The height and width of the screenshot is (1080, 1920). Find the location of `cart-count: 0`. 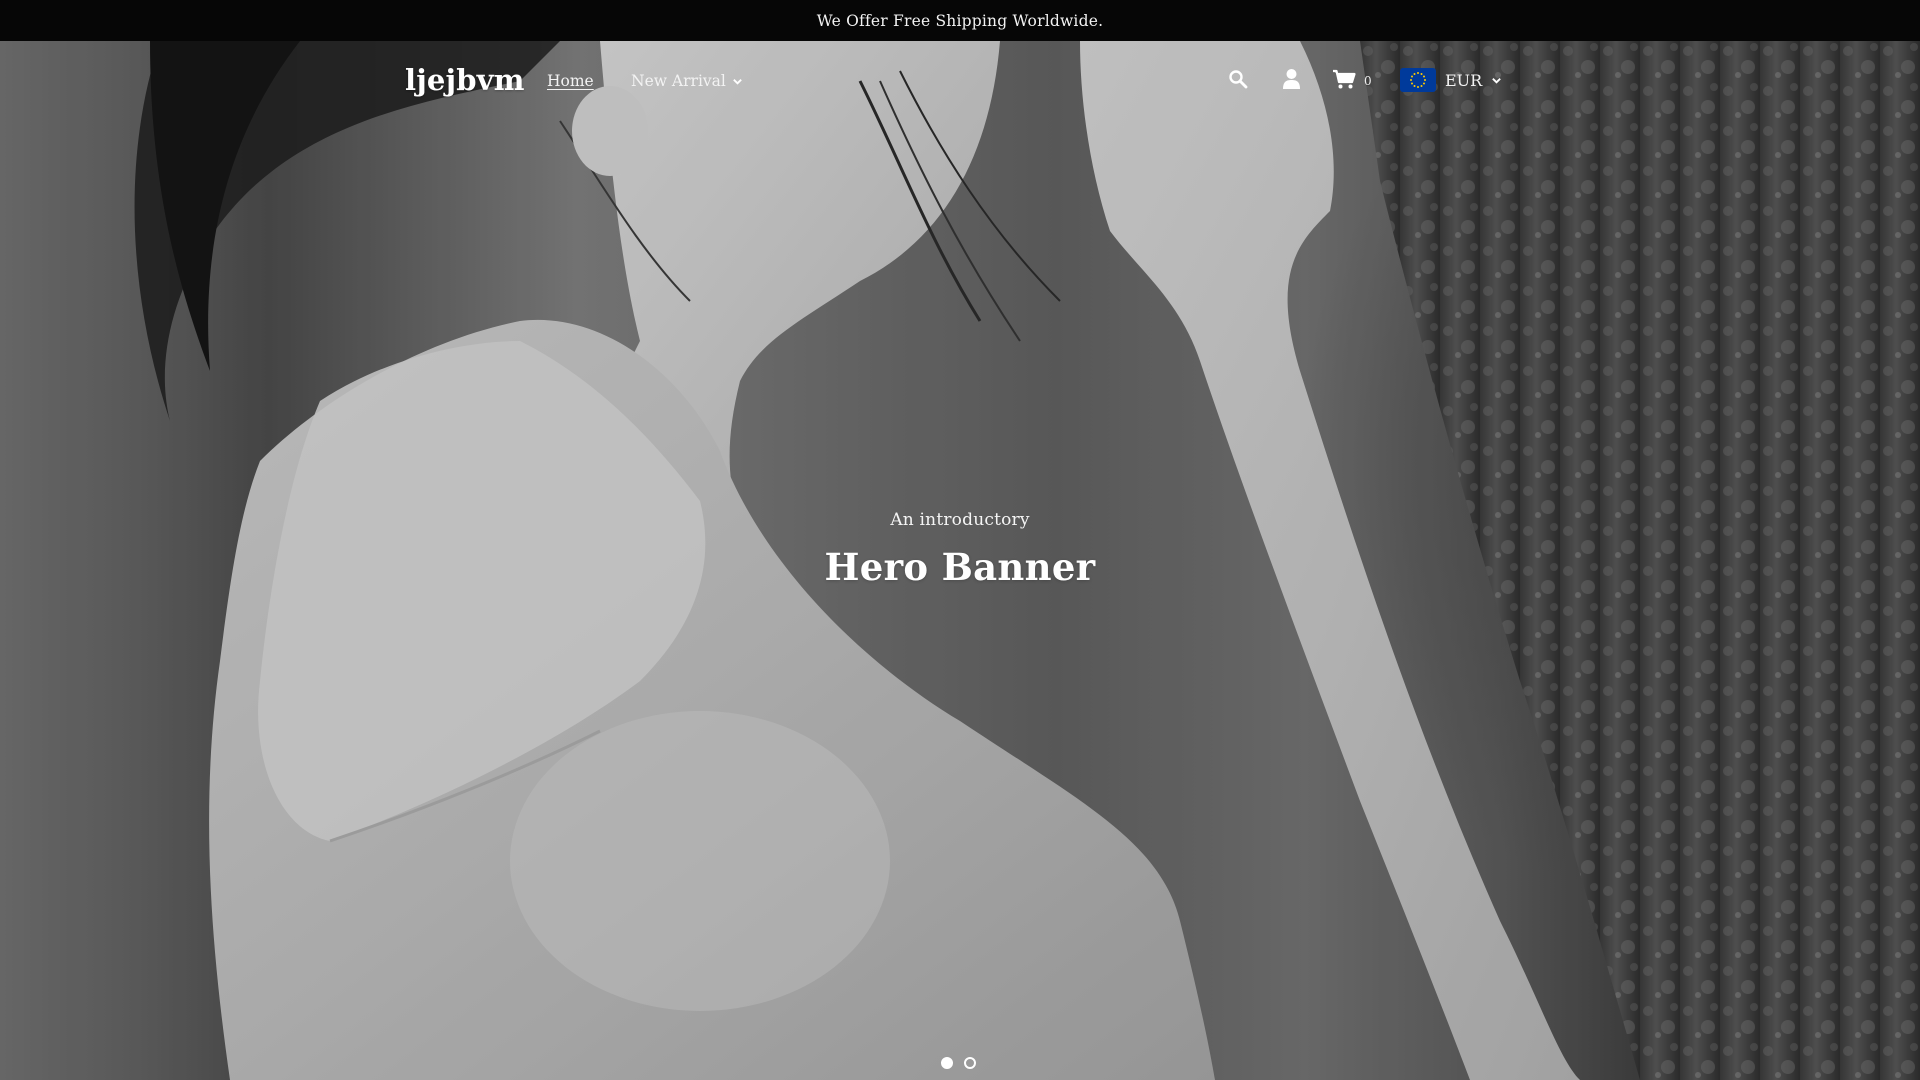

cart-count: 0 is located at coordinates (1368, 81).